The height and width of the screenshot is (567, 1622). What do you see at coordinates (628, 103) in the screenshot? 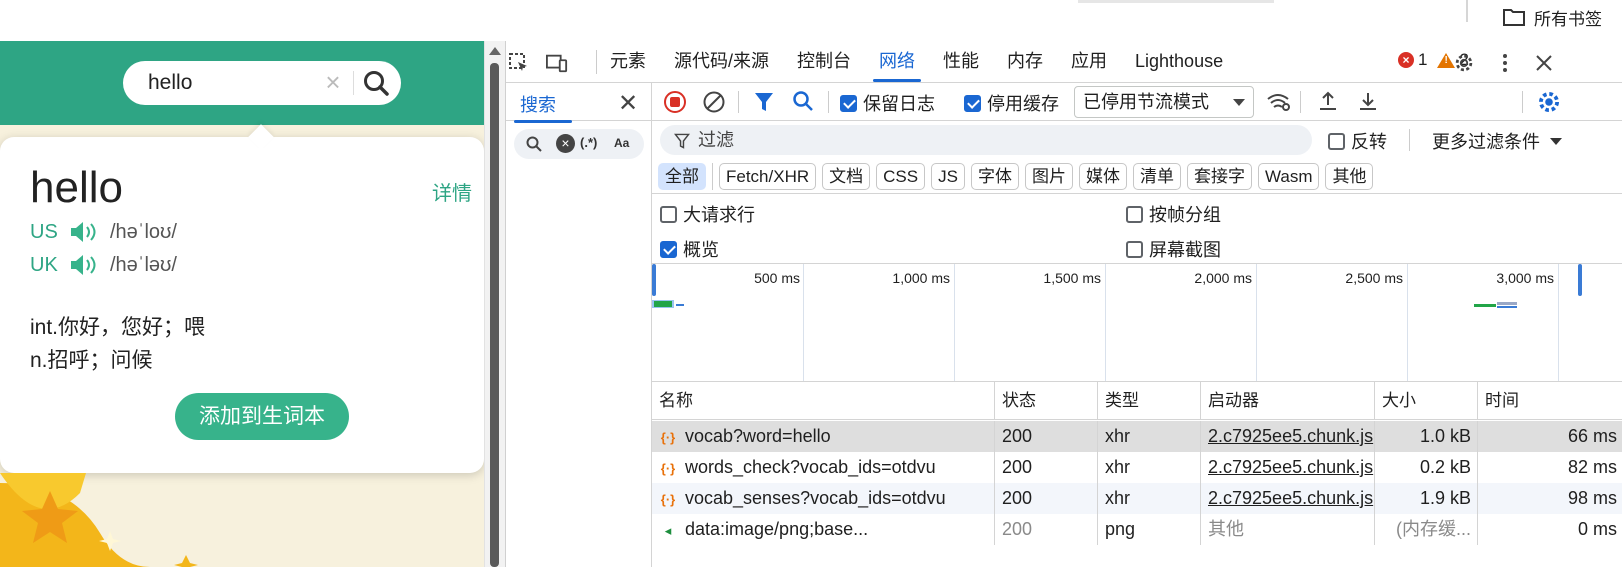
I see `close-icon: ✕` at bounding box center [628, 103].